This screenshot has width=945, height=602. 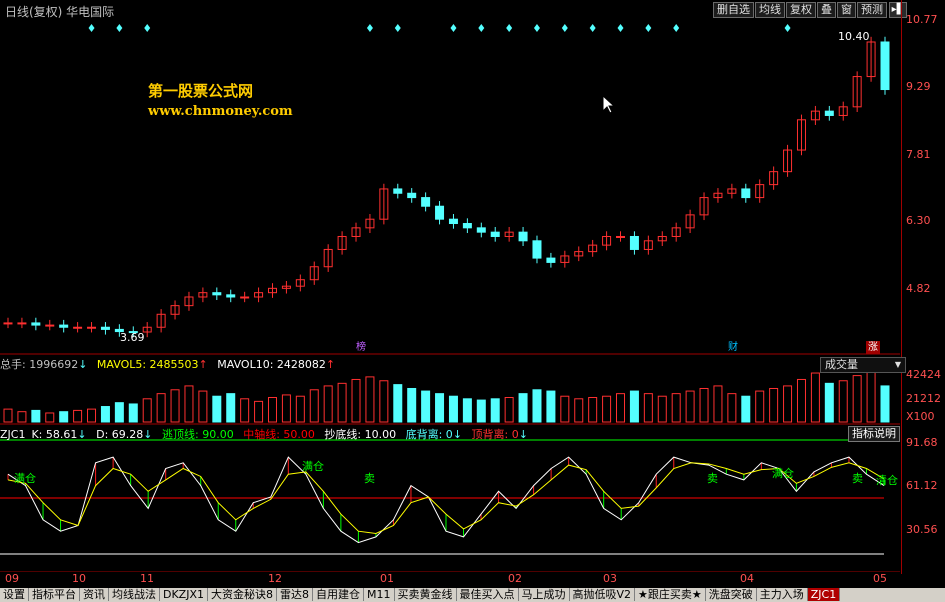 I want to click on tab-self-build: 自用建仓, so click(x=338, y=594).